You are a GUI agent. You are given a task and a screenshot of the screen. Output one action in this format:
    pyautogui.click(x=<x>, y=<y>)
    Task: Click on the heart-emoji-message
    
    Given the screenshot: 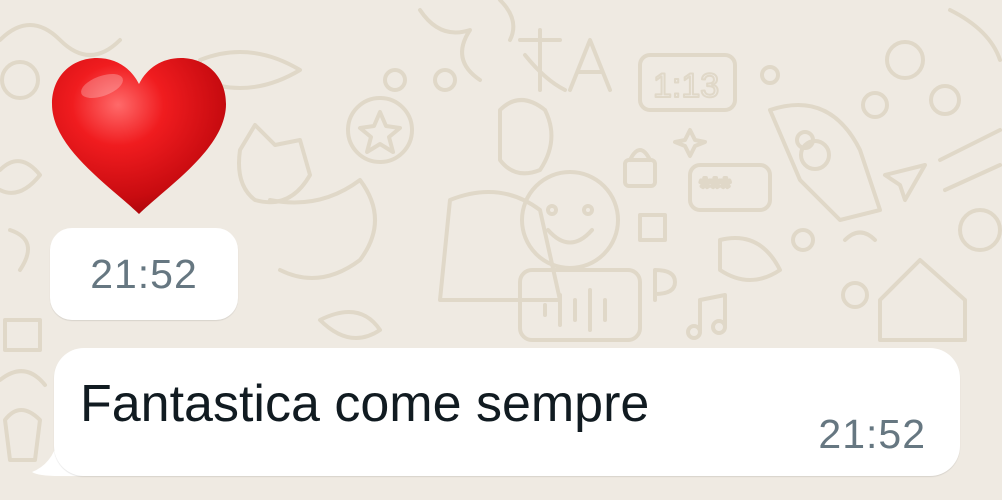 What is the action you would take?
    pyautogui.click(x=139, y=137)
    